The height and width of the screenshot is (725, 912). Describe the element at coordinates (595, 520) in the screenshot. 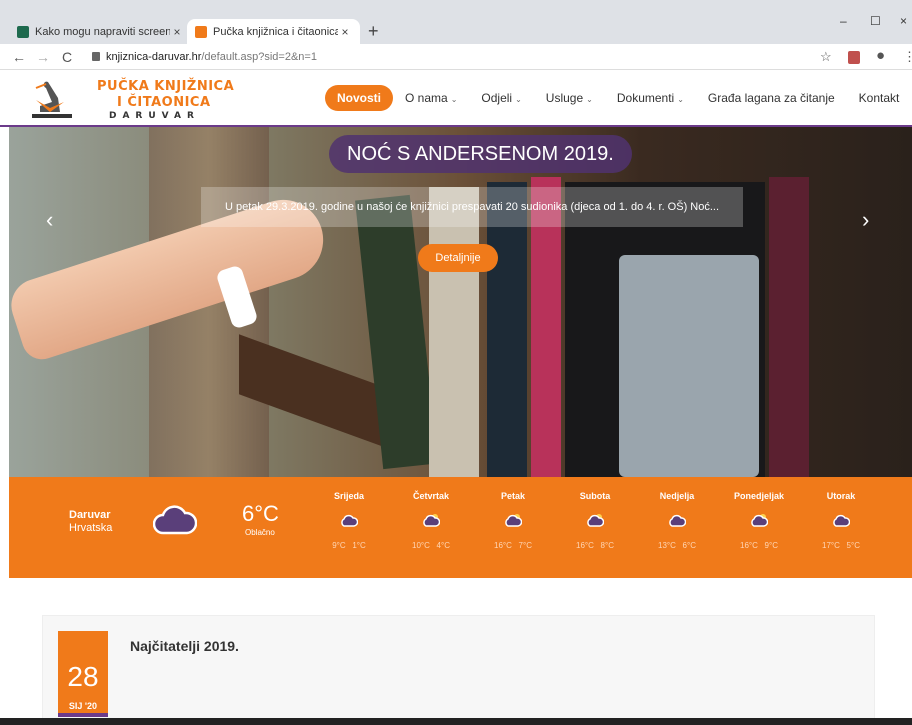

I see `forecast-day: Subota 16°C 8°C` at that location.